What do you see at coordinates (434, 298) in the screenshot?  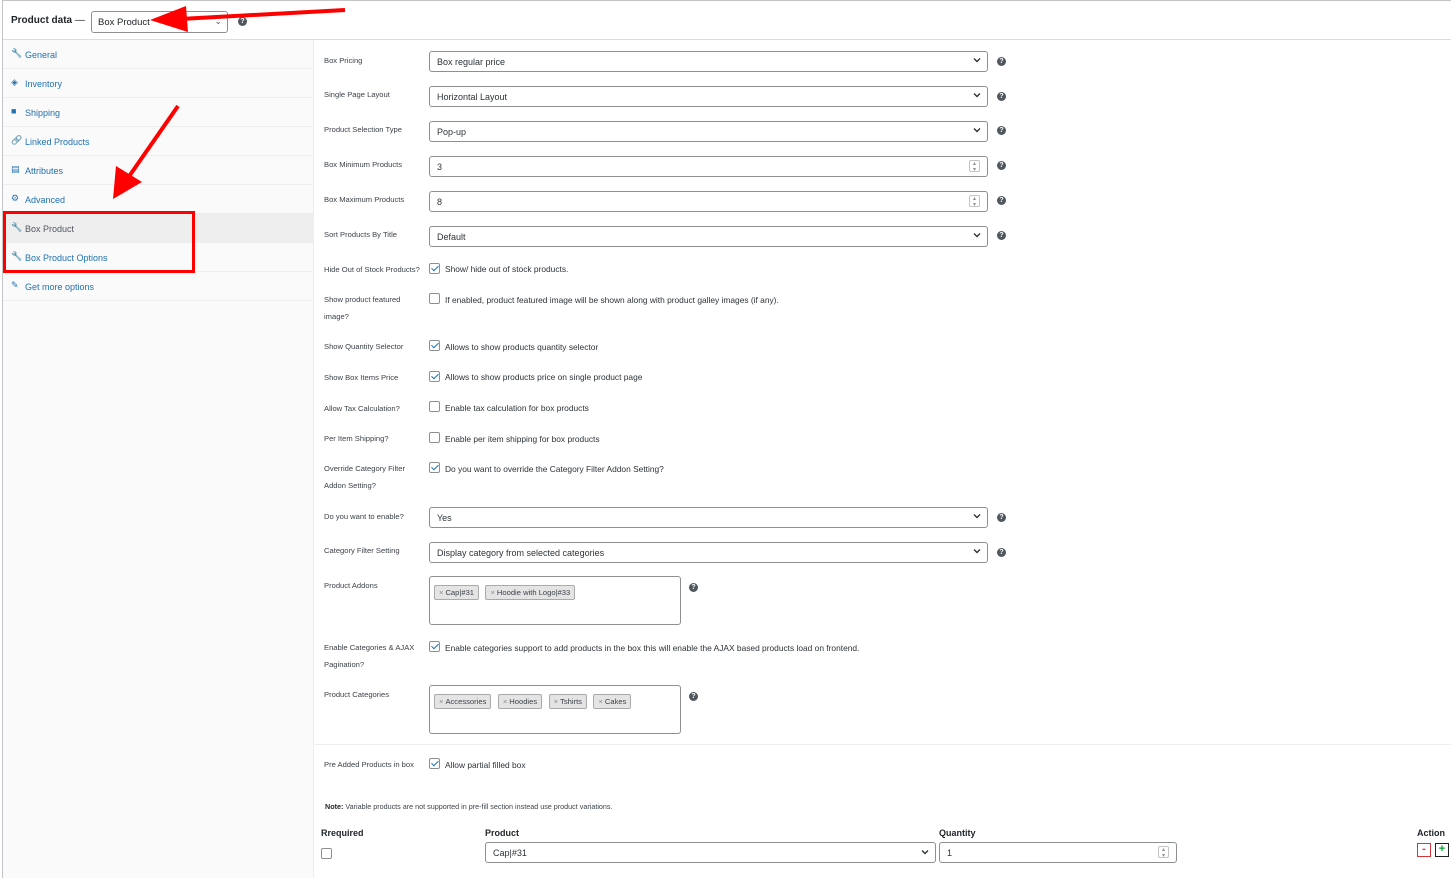 I see `show-featured-checkbox` at bounding box center [434, 298].